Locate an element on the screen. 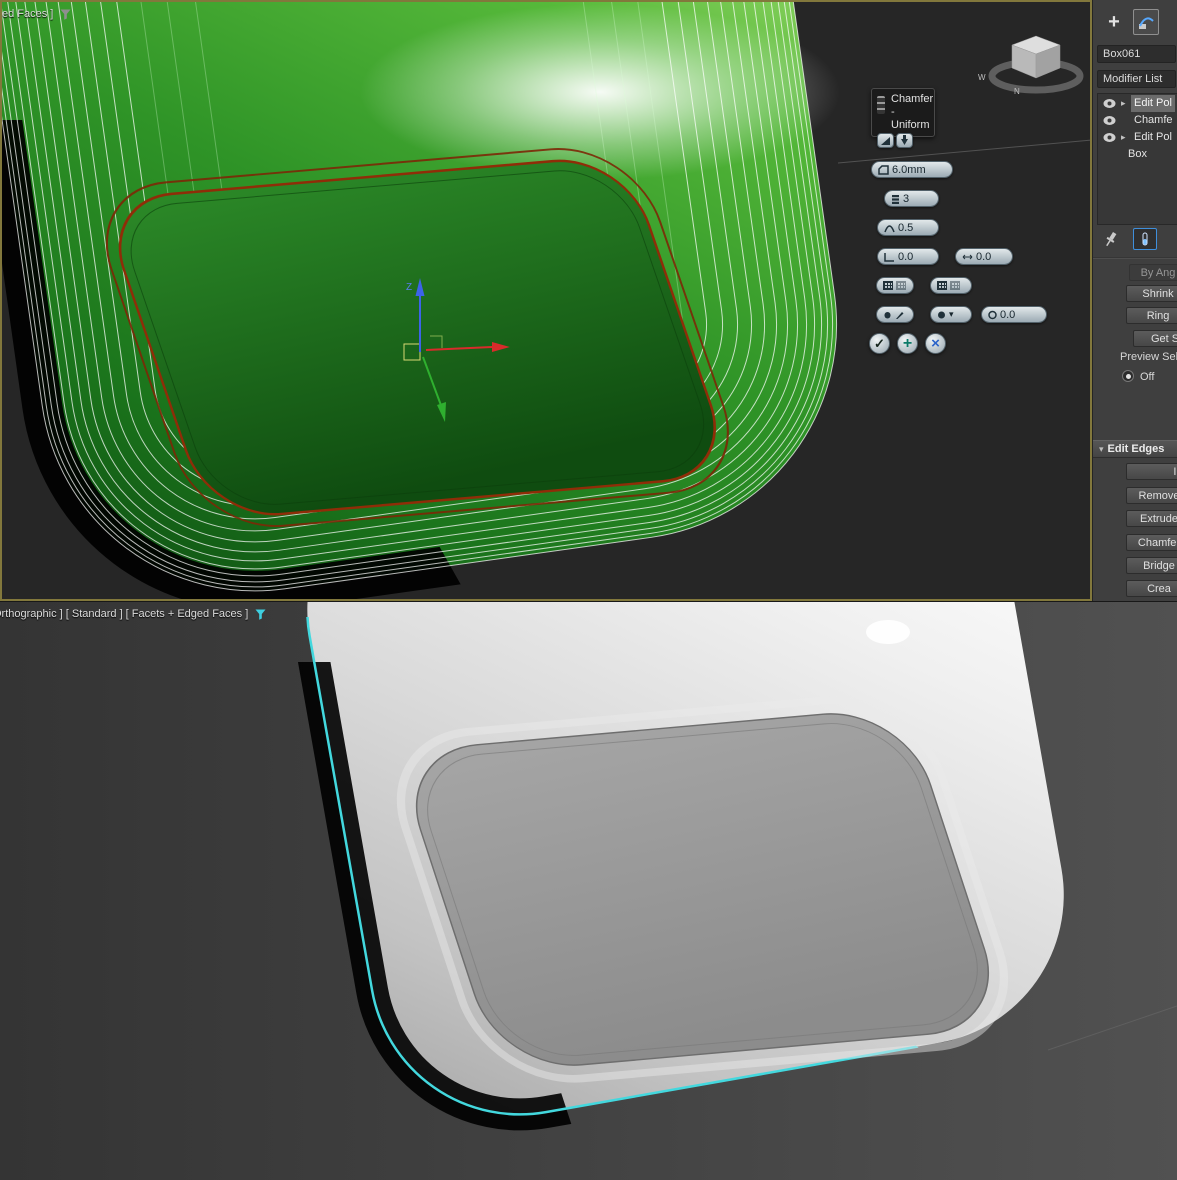 The height and width of the screenshot is (1180, 1177). ring-button: Ring is located at coordinates (1151, 315).